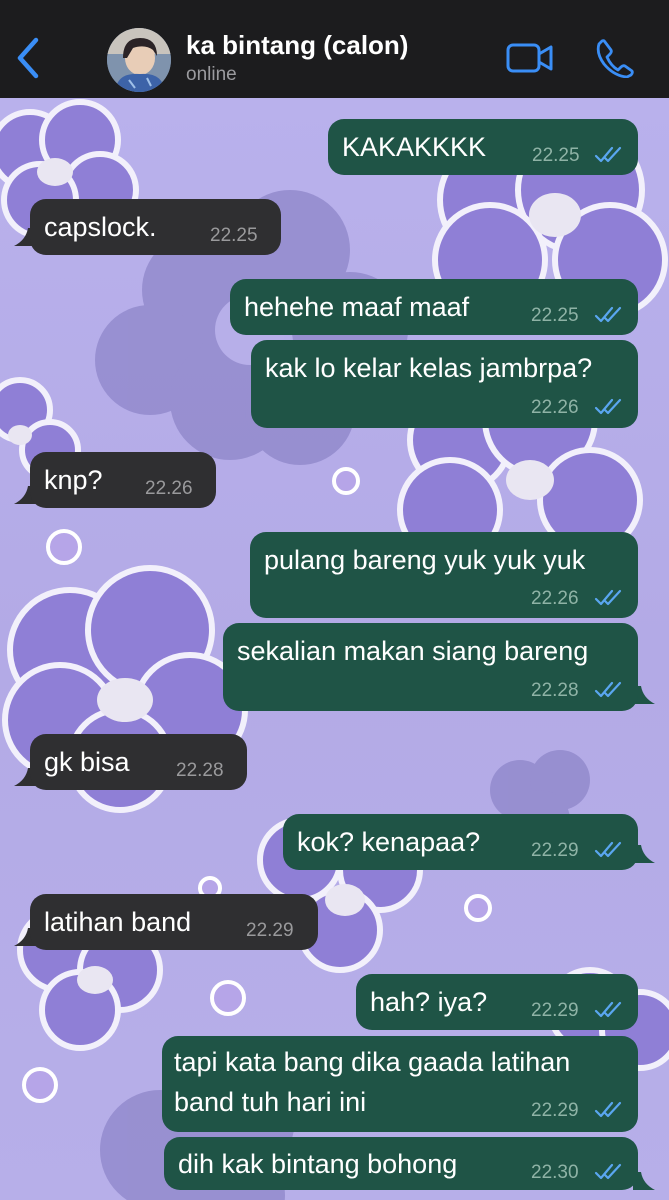  What do you see at coordinates (100, 227) in the screenshot?
I see `message-text: capslock.` at bounding box center [100, 227].